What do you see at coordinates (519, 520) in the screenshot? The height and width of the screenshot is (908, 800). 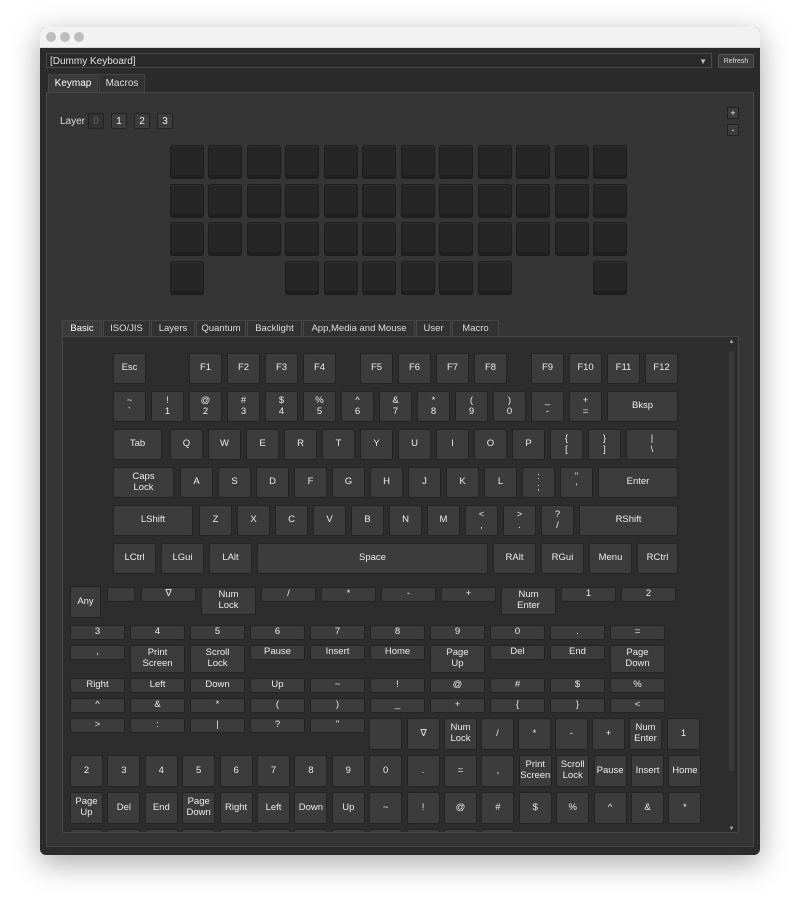 I see `keycode-key: > .` at bounding box center [519, 520].